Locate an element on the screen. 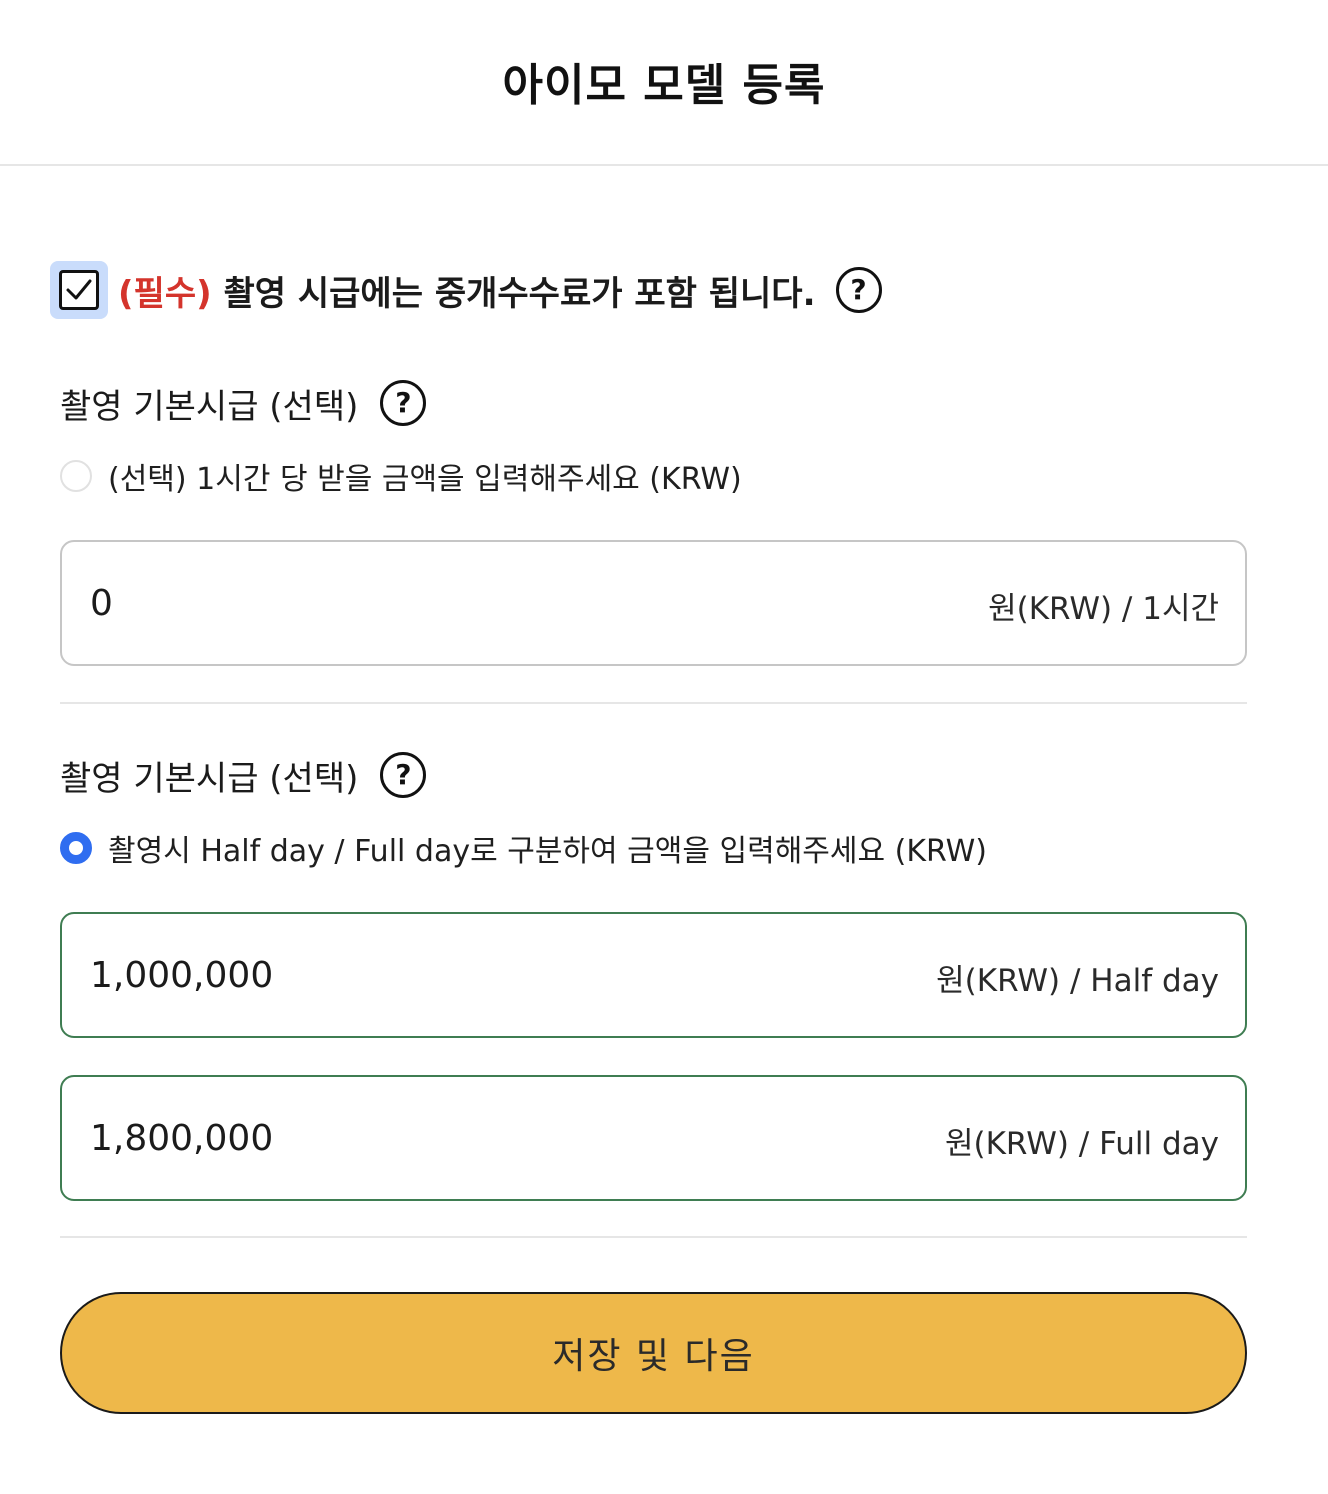 The height and width of the screenshot is (1494, 1328). hourly-section-label: 촬영 기본시급 (선택) is located at coordinates (209, 406).